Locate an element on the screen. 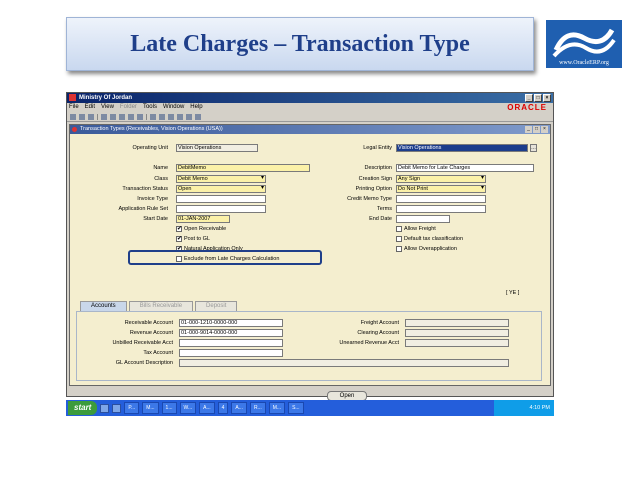  clearing-account-label: Clearing Account is located at coordinates (378, 333).